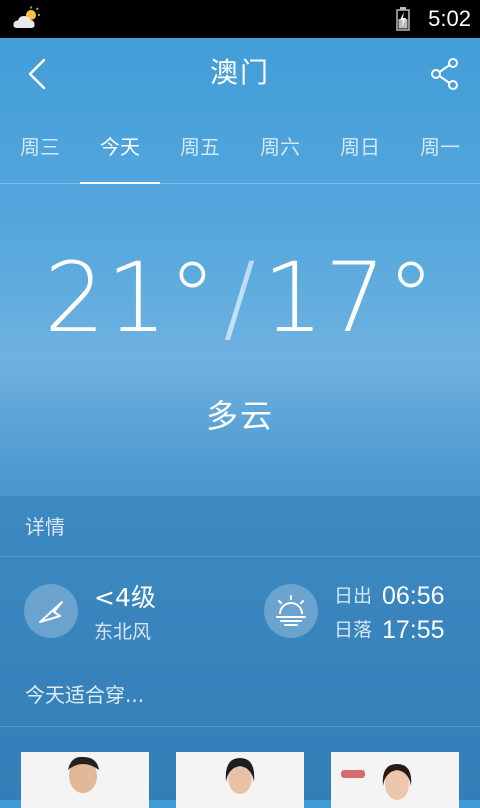  Describe the element at coordinates (27, 19) in the screenshot. I see `cloud-sun-icon` at that location.